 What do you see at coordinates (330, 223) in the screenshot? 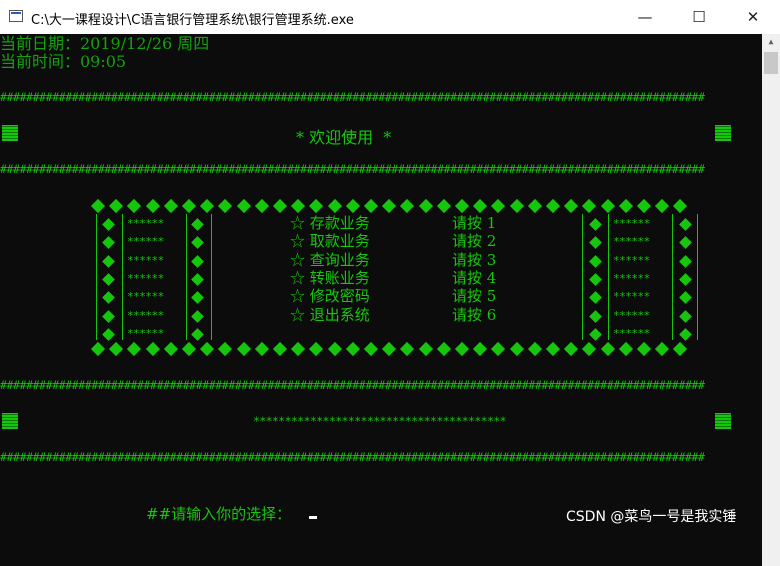
I see `menu-option-label: ☆ 存款业务` at bounding box center [330, 223].